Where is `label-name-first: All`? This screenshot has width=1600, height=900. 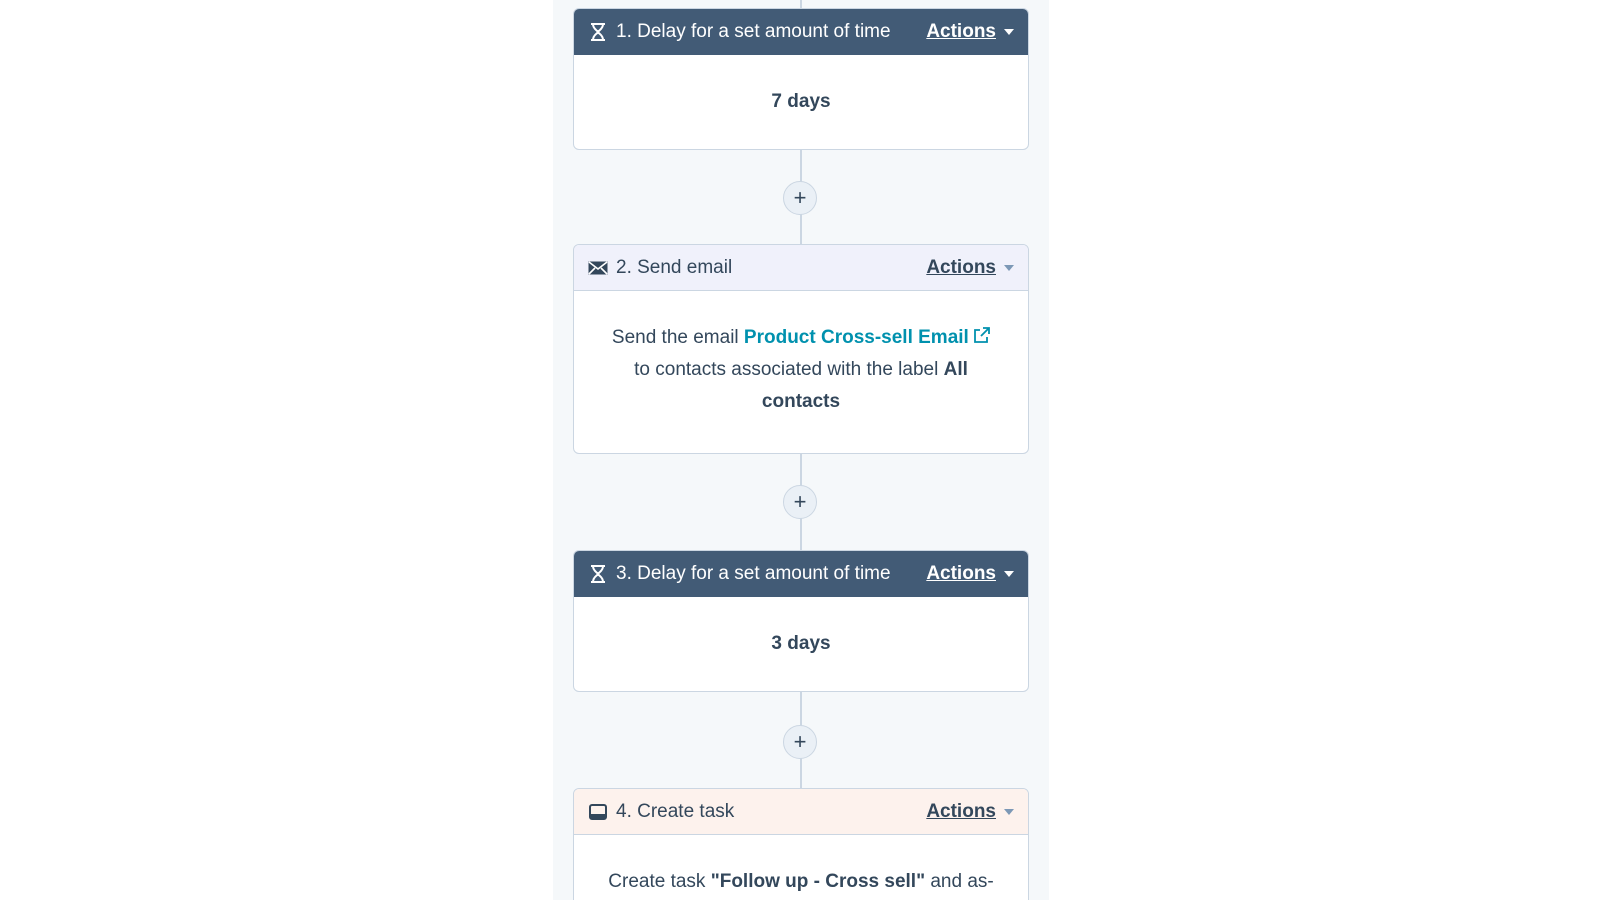
label-name-first: All is located at coordinates (955, 369).